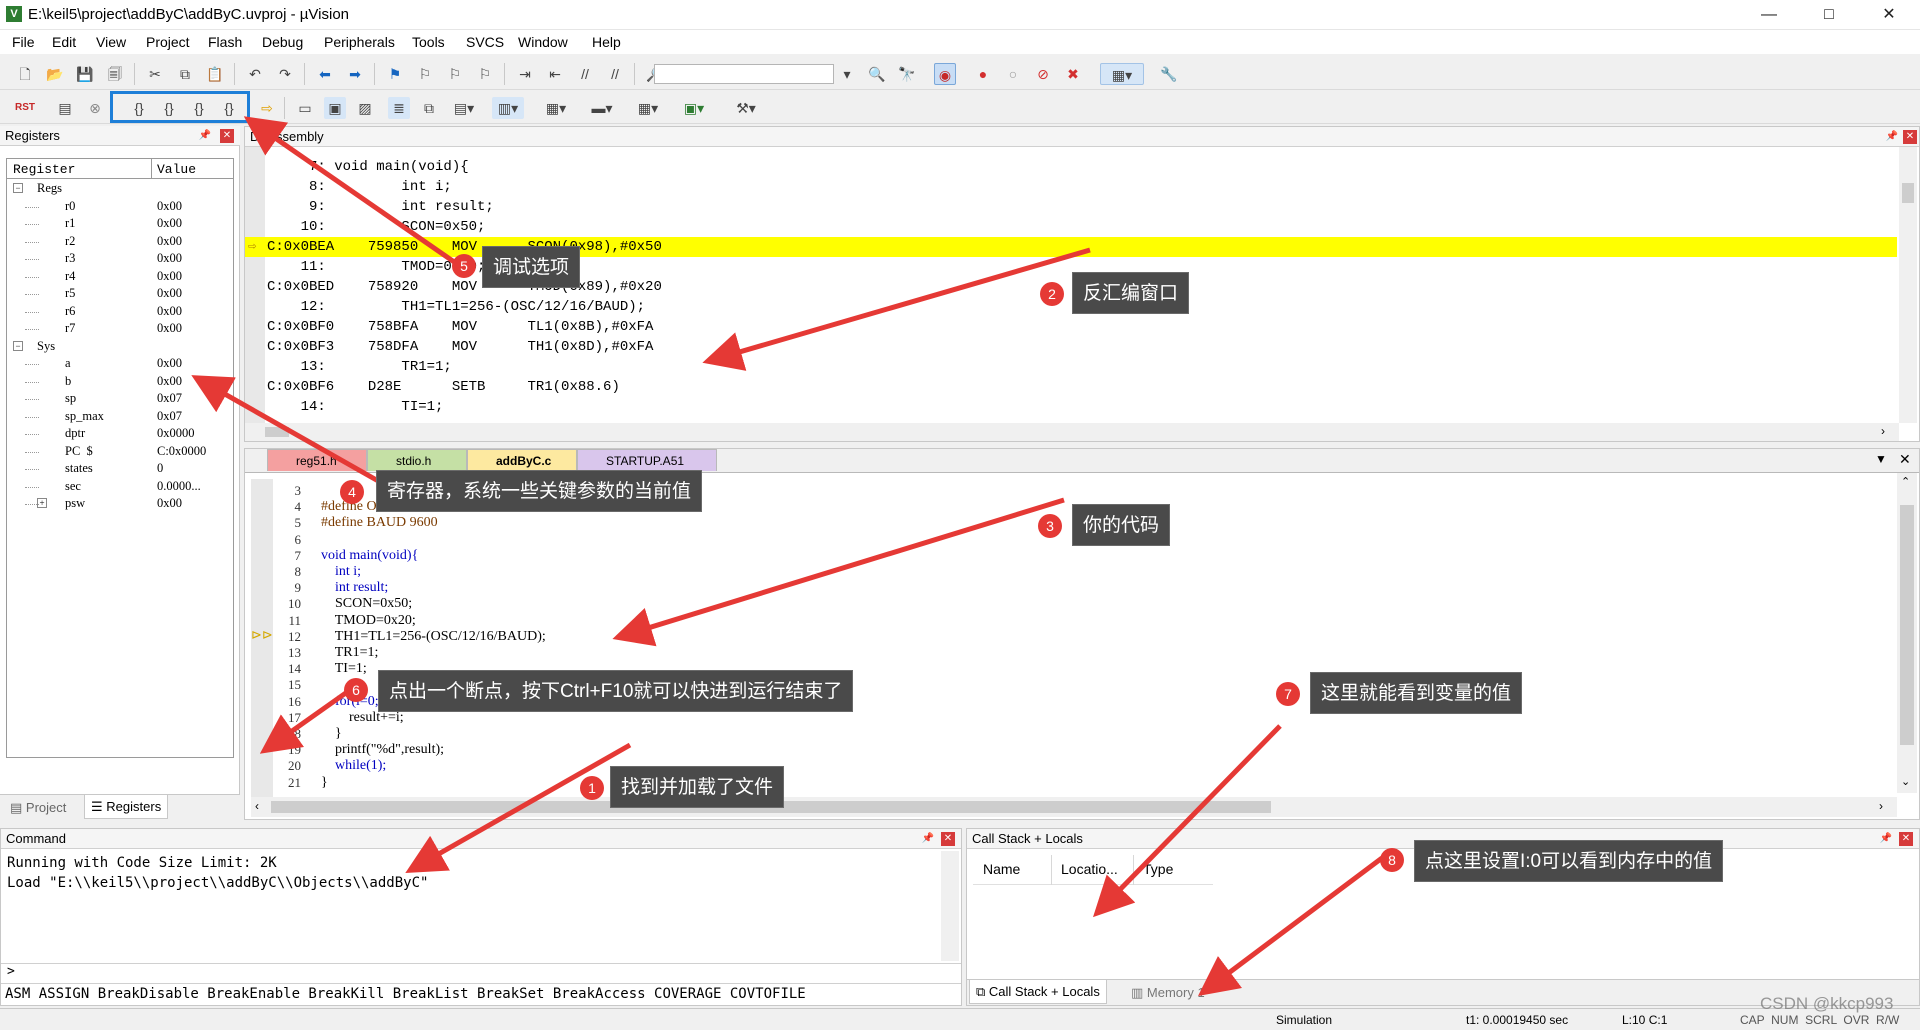 The height and width of the screenshot is (1030, 1920). Describe the element at coordinates (592, 788) in the screenshot. I see `annotation-badge-1: 1` at that location.